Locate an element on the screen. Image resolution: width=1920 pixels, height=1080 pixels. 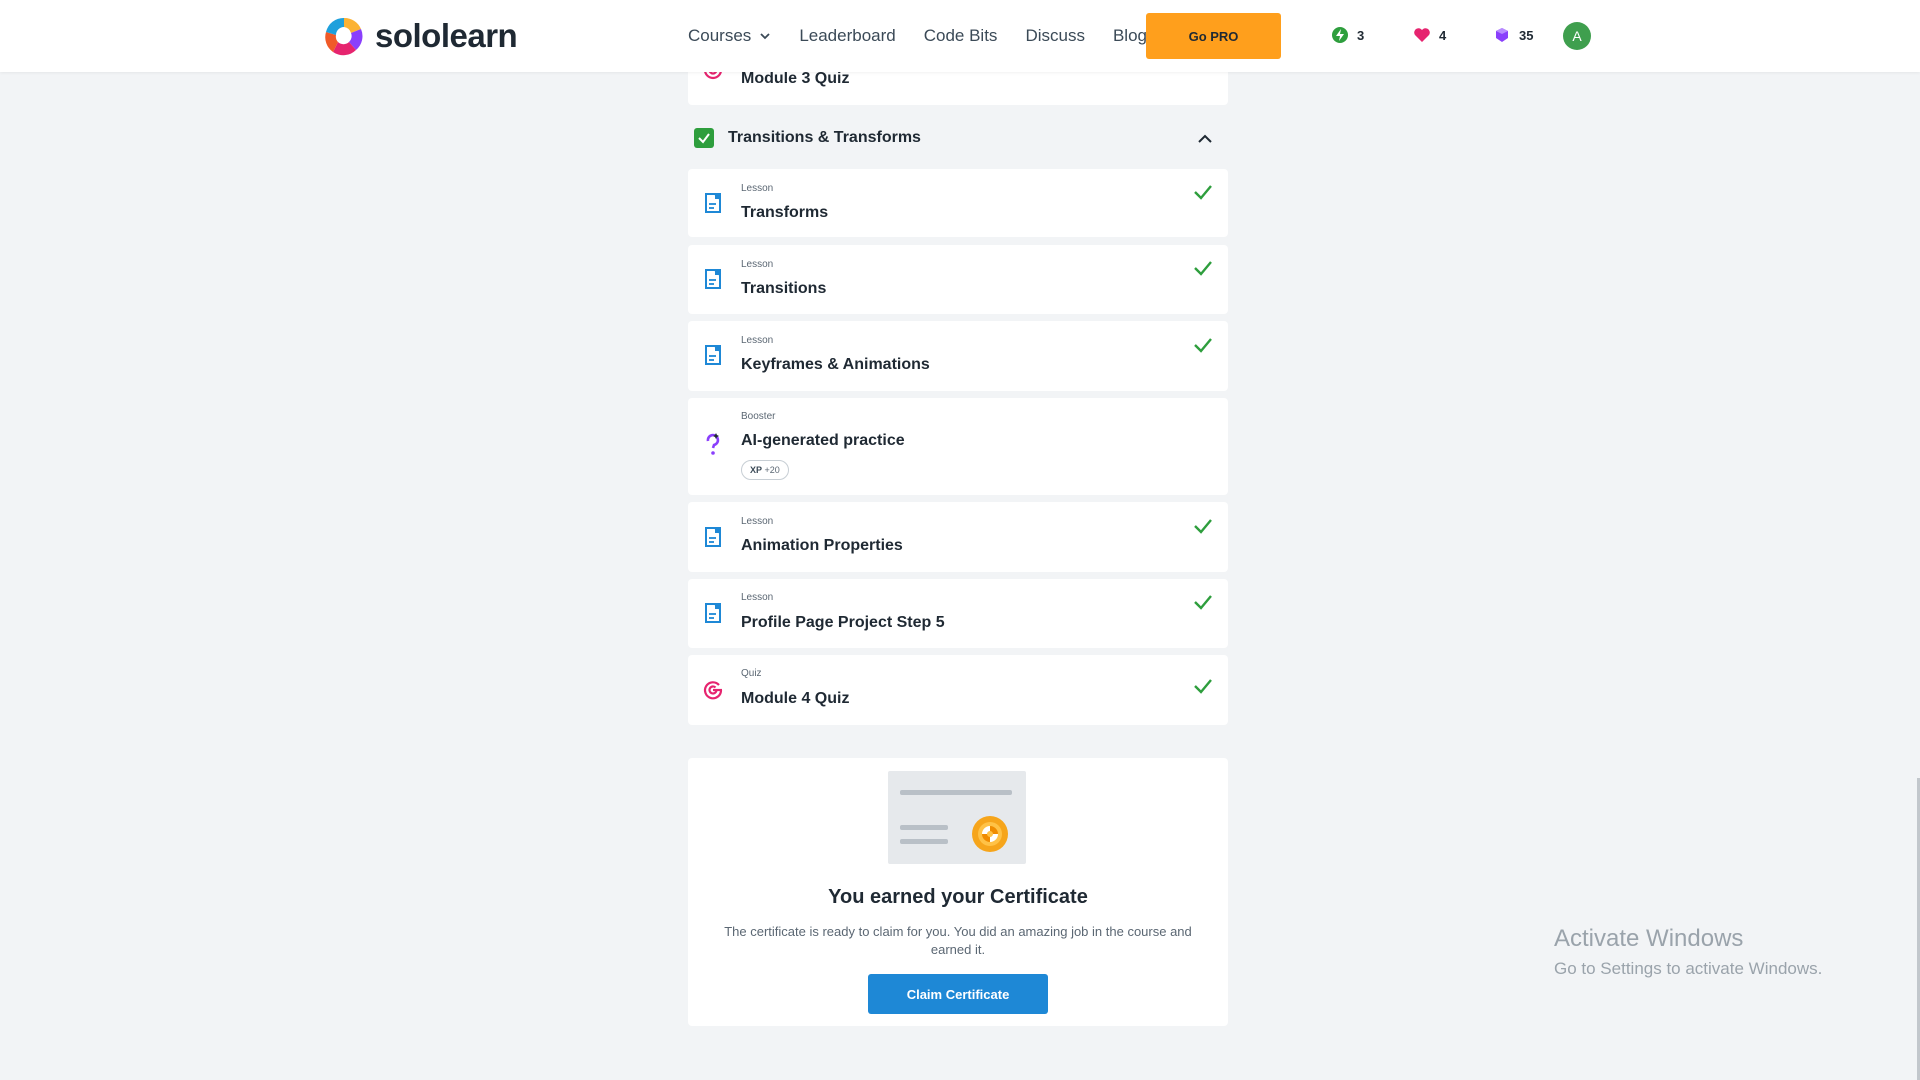
item-title: Transforms is located at coordinates (785, 212).